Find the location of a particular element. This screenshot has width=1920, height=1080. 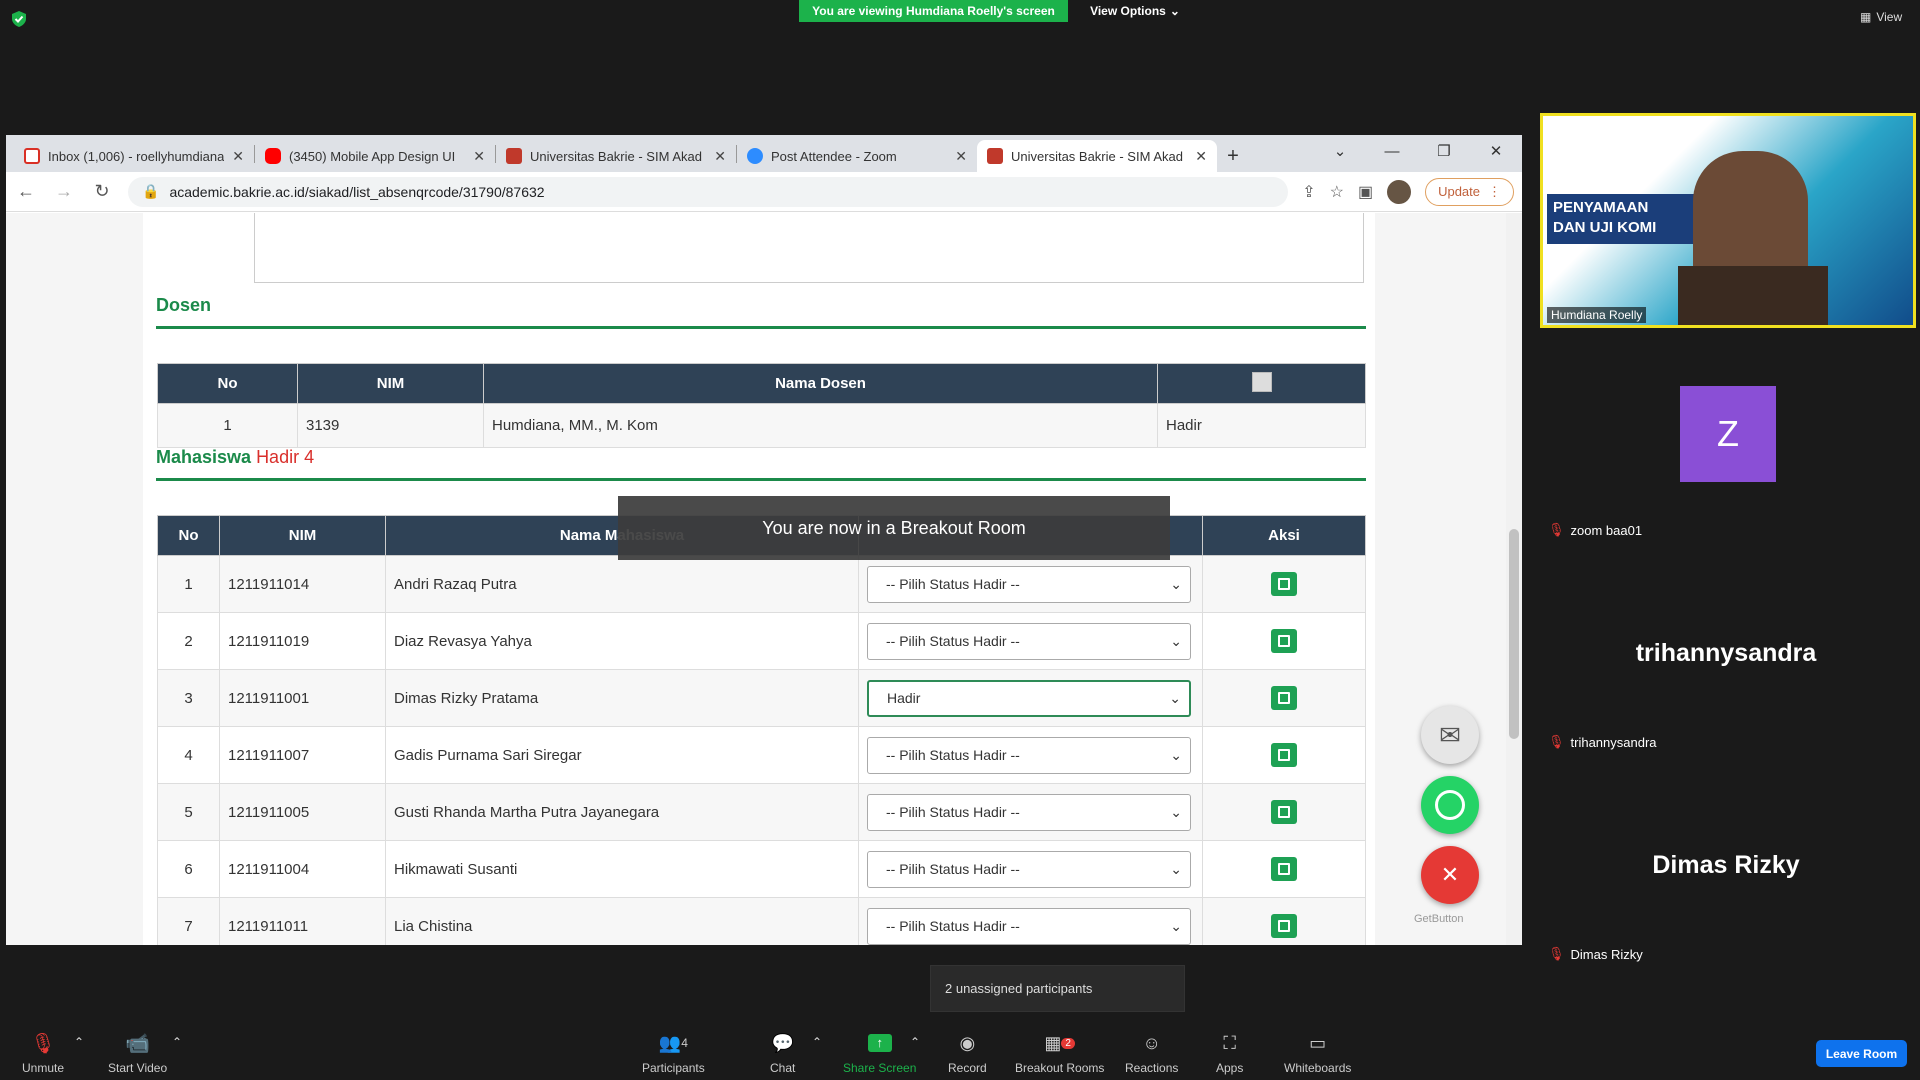

browser-tab-gmail: Inbox (1,006) - roellyhumdiana ✕ is located at coordinates (134, 156).